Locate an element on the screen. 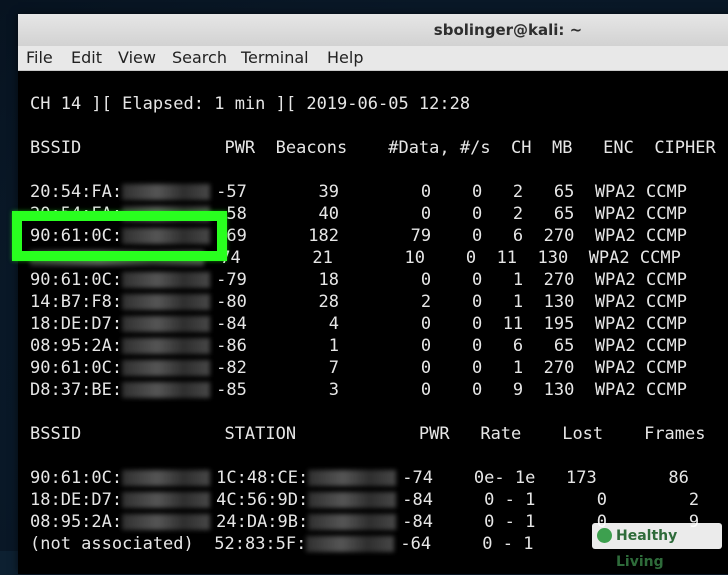  watermark: Healthy Living is located at coordinates (657, 546).